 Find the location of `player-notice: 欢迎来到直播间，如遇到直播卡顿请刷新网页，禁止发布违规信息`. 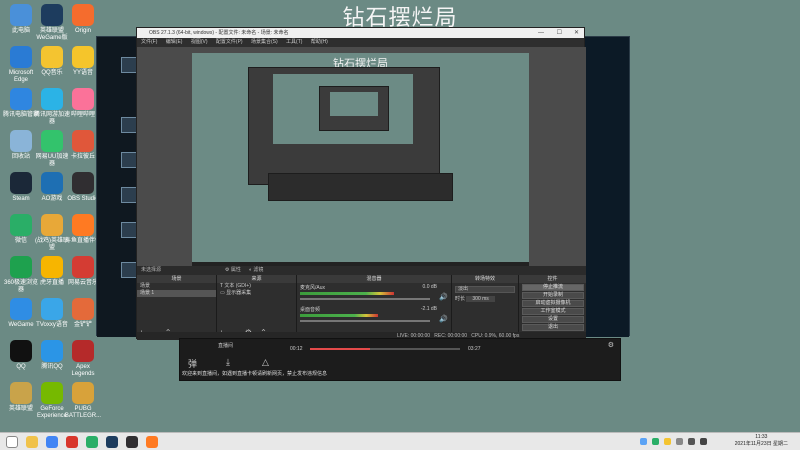

player-notice: 欢迎来到直播间，如遇到直播卡顿请刷新网页，禁止发布违规信息 is located at coordinates (255, 374).